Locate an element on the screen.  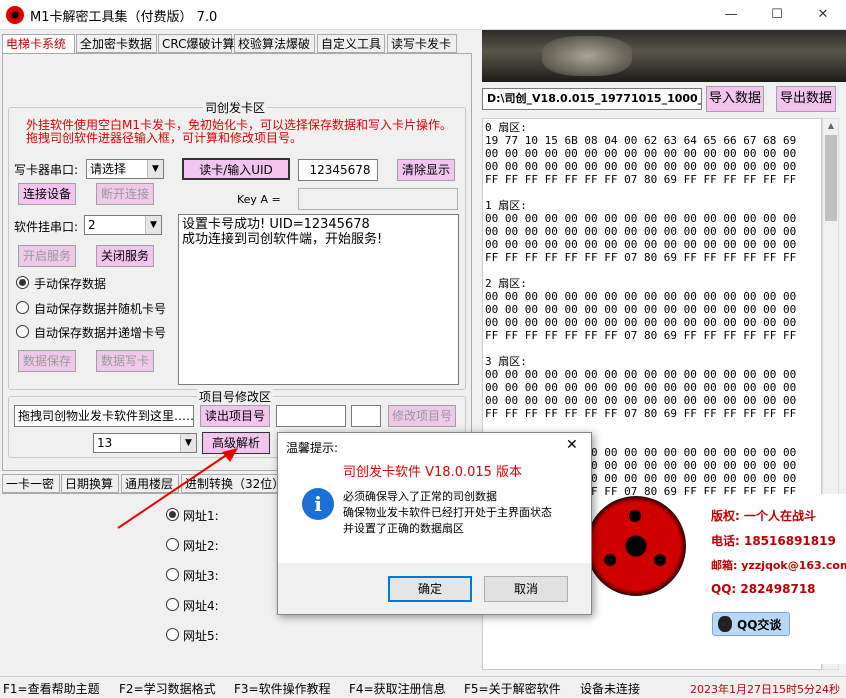
scroll-up-icon: ▲ is located at coordinates (831, 126).